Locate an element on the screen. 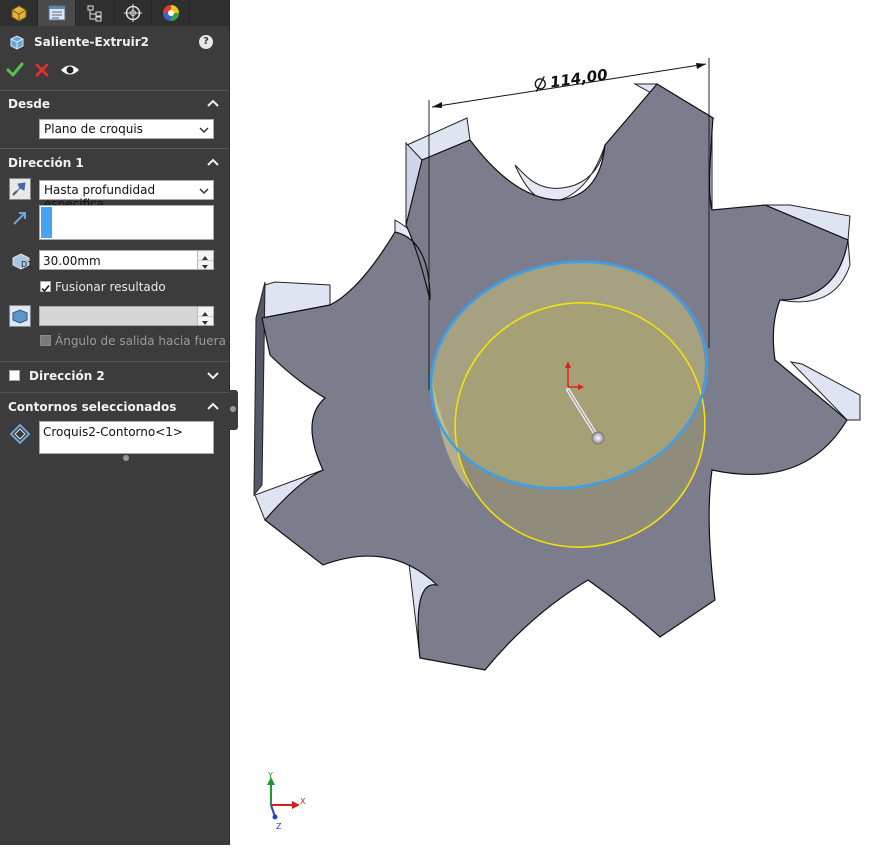 The height and width of the screenshot is (848, 888). help-icon: ? is located at coordinates (206, 42).